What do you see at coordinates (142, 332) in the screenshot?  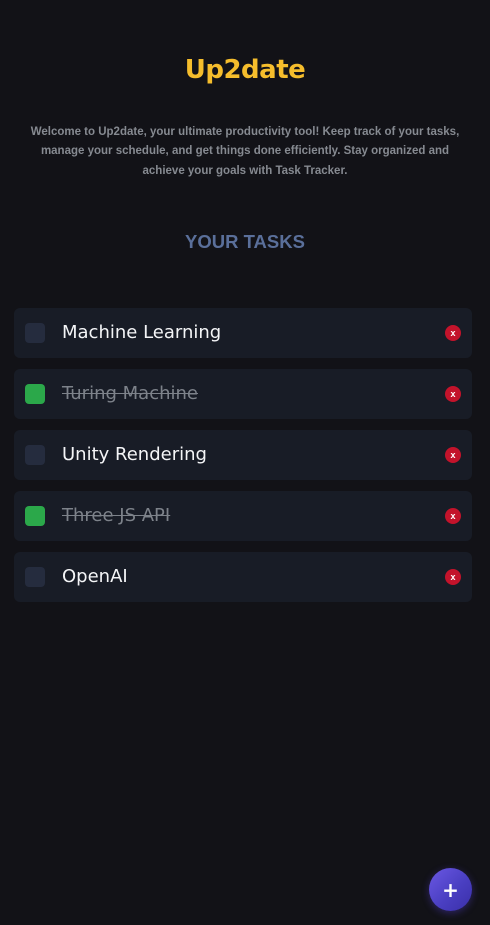 I see `task-label: Machine Learning` at bounding box center [142, 332].